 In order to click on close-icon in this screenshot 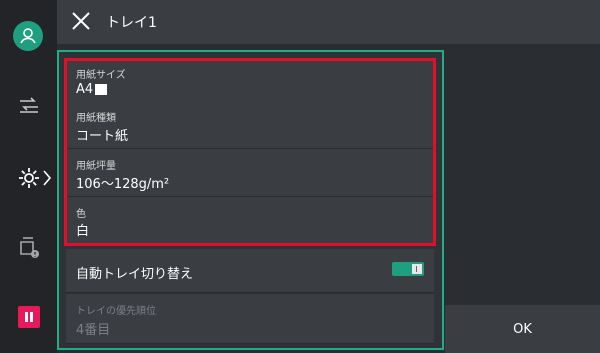, I will do `click(81, 21)`.